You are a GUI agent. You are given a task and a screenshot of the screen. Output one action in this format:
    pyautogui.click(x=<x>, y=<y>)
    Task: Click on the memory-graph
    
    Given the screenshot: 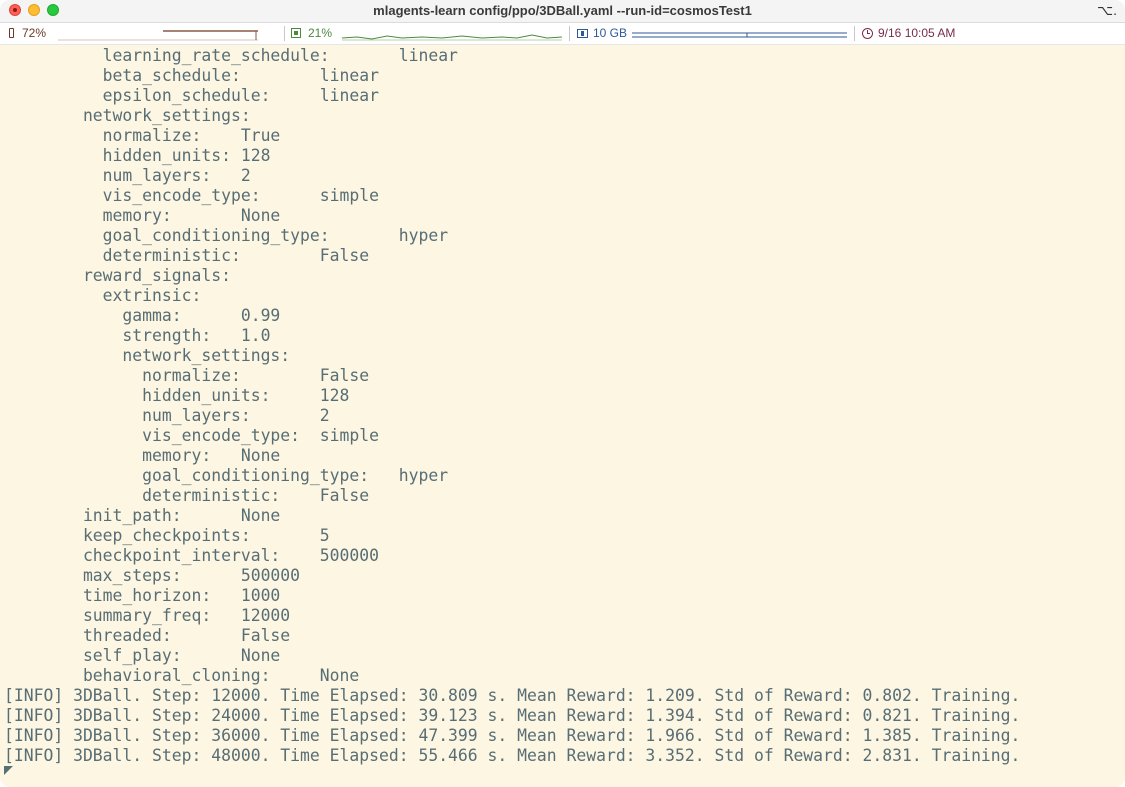 What is the action you would take?
    pyautogui.click(x=739, y=35)
    